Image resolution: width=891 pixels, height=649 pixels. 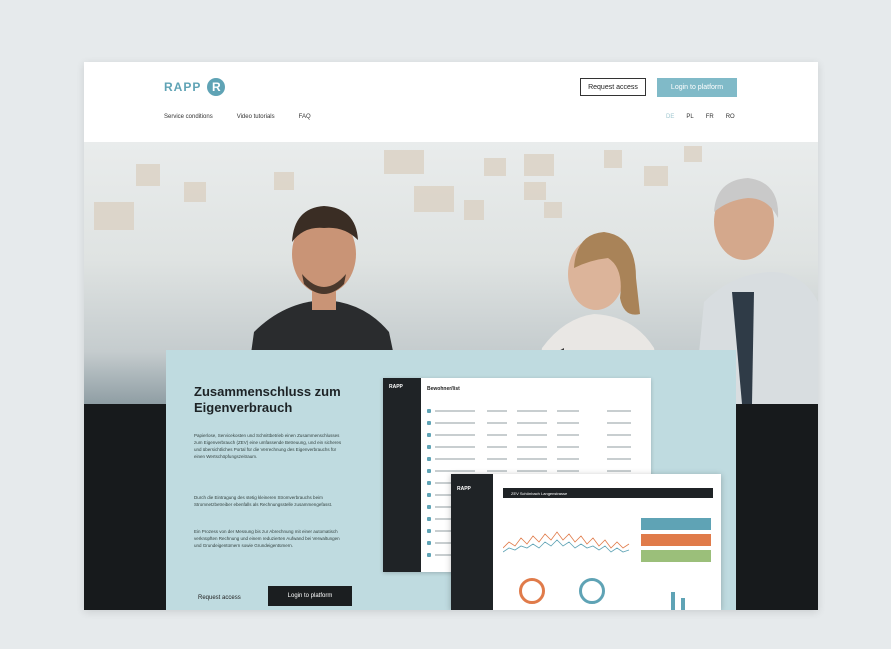 I want to click on logo: RAPP R, so click(x=195, y=87).